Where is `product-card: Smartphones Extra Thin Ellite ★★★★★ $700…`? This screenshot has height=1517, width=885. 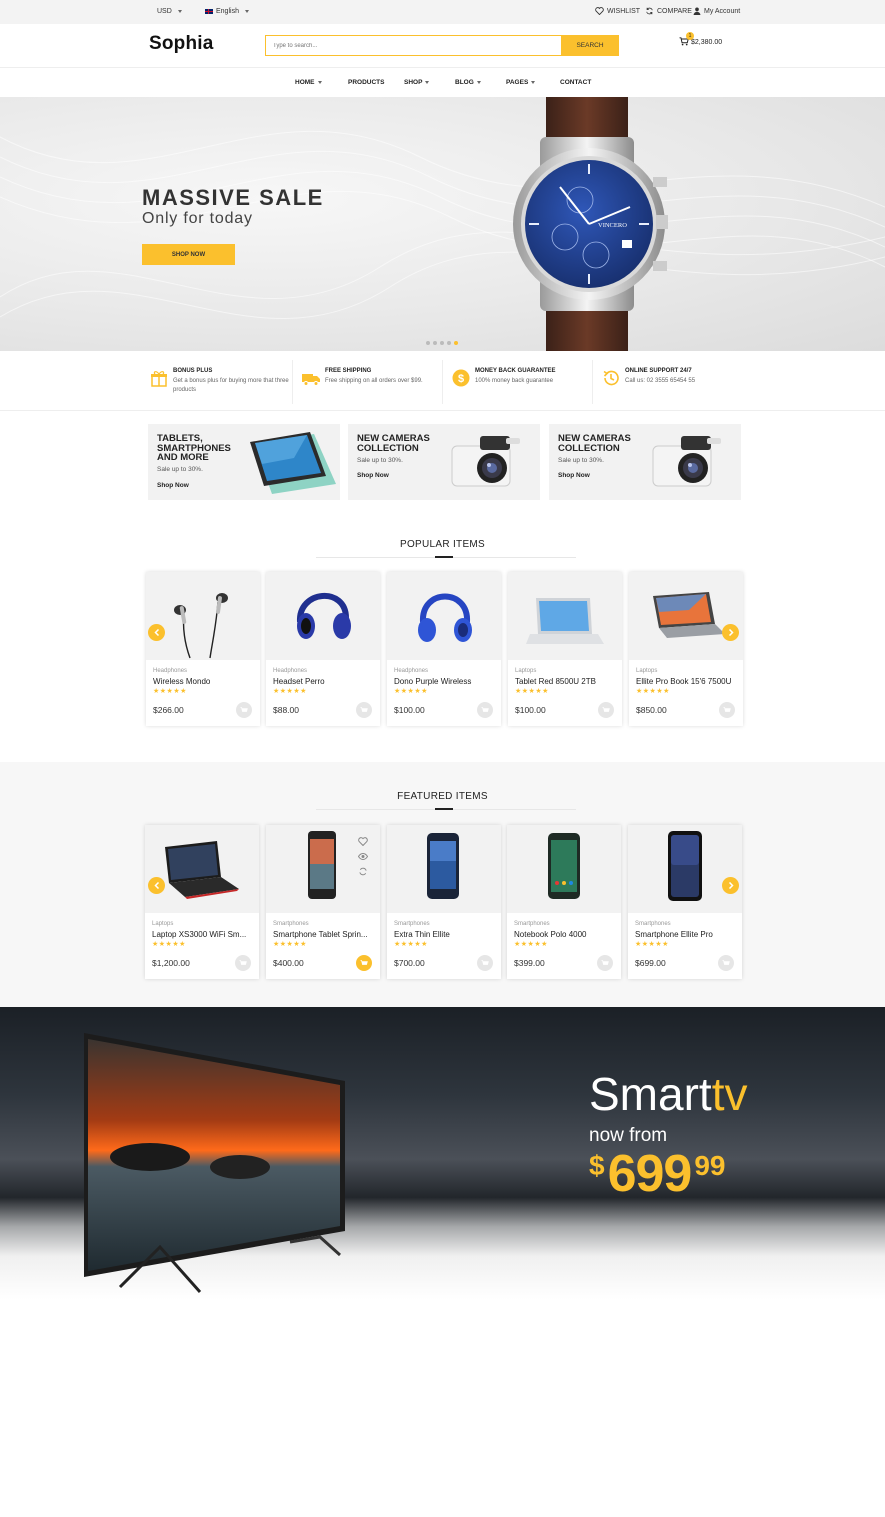 product-card: Smartphones Extra Thin Ellite ★★★★★ $700… is located at coordinates (444, 902).